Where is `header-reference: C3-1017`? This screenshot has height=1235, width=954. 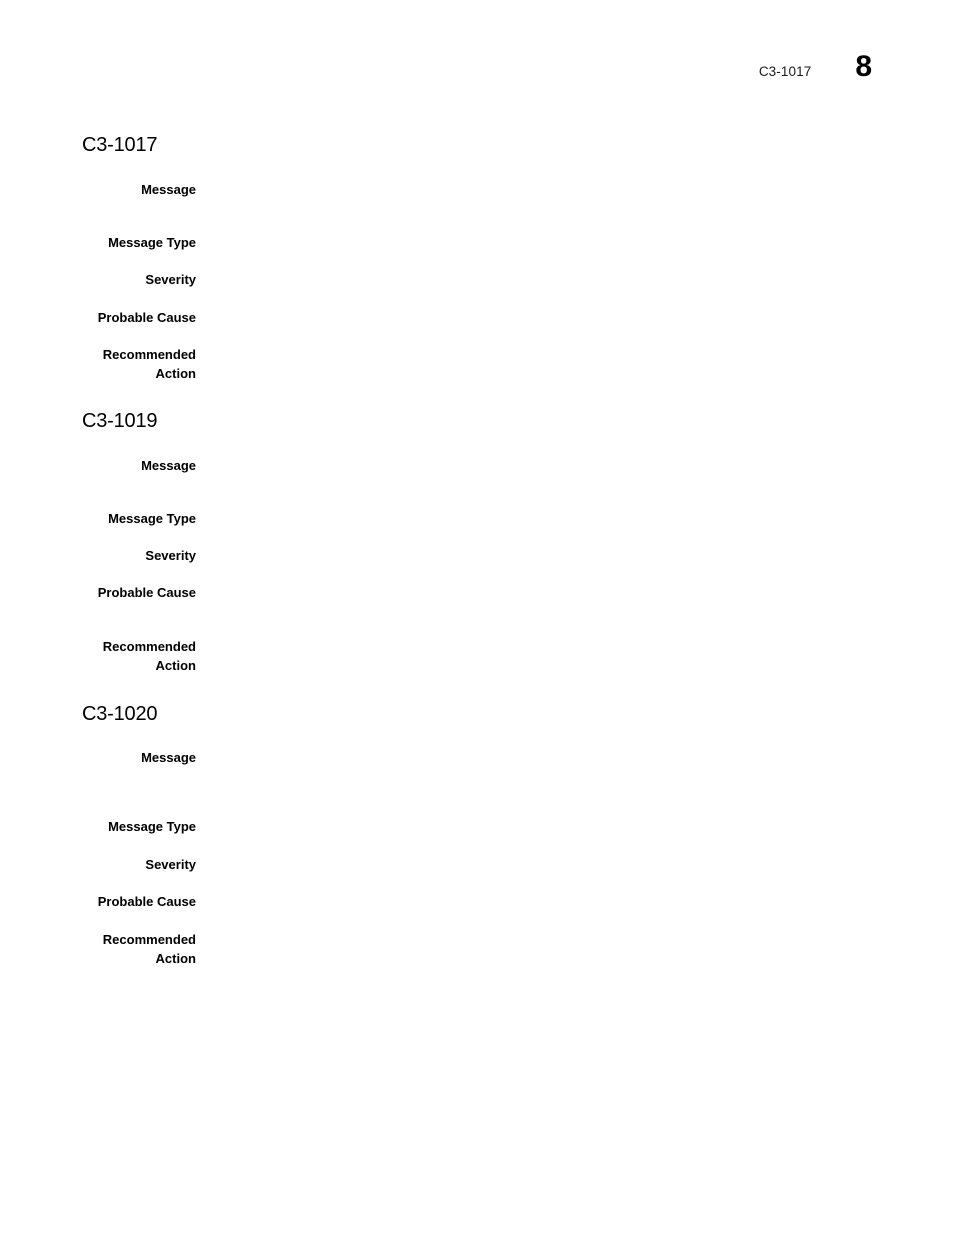
header-reference: C3-1017 is located at coordinates (785, 71).